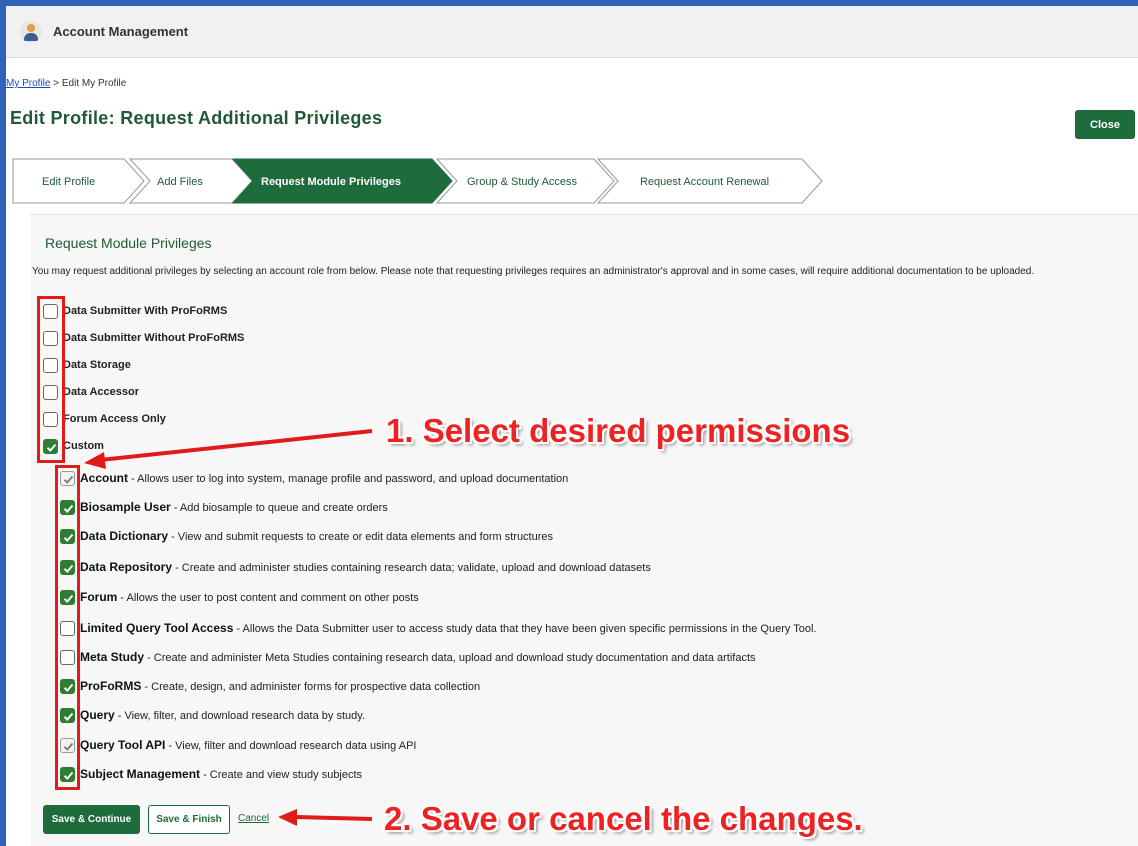 The width and height of the screenshot is (1138, 846). What do you see at coordinates (623, 818) in the screenshot?
I see `annotation-step2: 2. Save or cancel the changes.` at bounding box center [623, 818].